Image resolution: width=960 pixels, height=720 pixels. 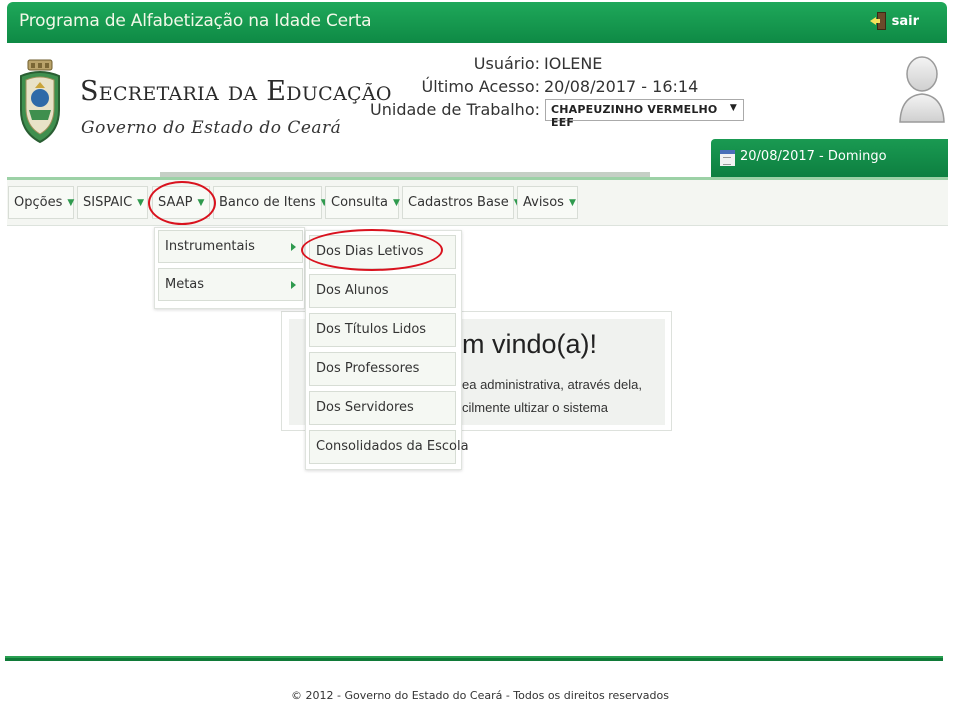 I want to click on logout-link: sair, so click(x=894, y=21).